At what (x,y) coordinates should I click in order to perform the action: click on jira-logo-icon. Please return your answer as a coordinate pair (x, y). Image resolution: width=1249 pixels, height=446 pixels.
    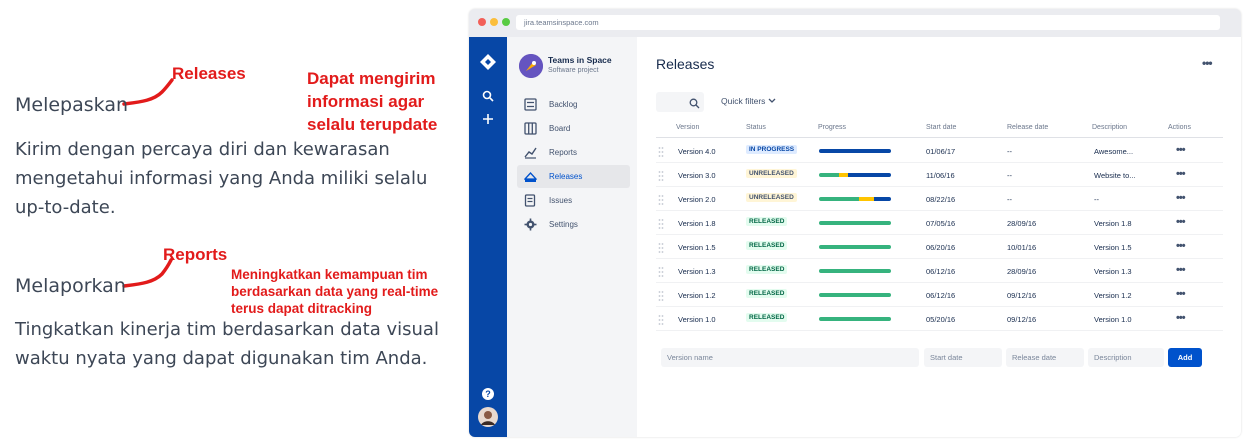
    Looking at the image, I should click on (488, 64).